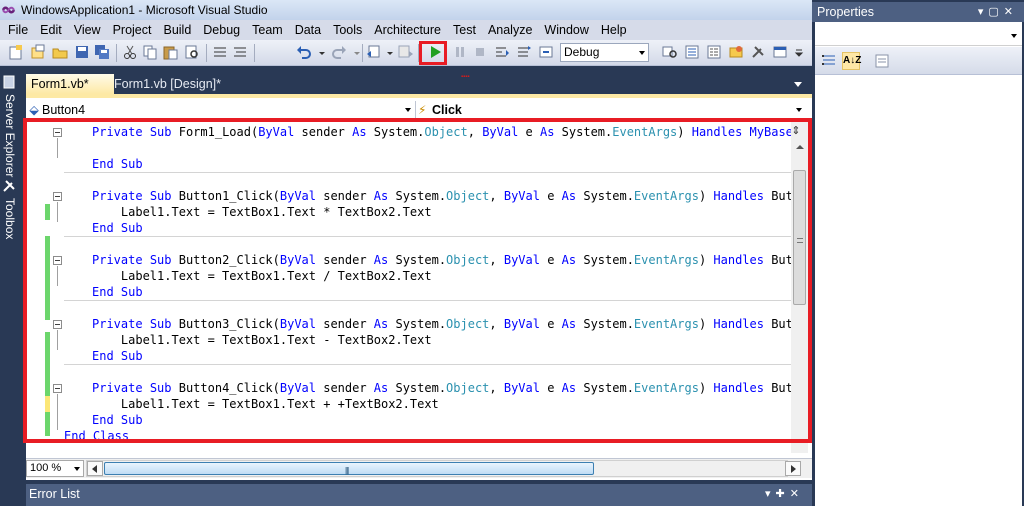 The width and height of the screenshot is (1024, 506). Describe the element at coordinates (64, 110) in the screenshot. I see `object-dropdown-value: Button4` at that location.